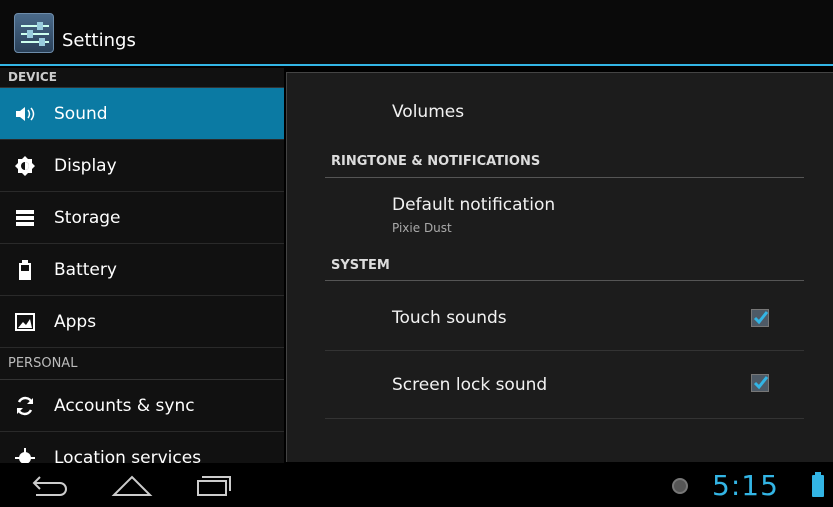 The width and height of the screenshot is (833, 507). I want to click on sidebar-item-label: Location services, so click(128, 455).